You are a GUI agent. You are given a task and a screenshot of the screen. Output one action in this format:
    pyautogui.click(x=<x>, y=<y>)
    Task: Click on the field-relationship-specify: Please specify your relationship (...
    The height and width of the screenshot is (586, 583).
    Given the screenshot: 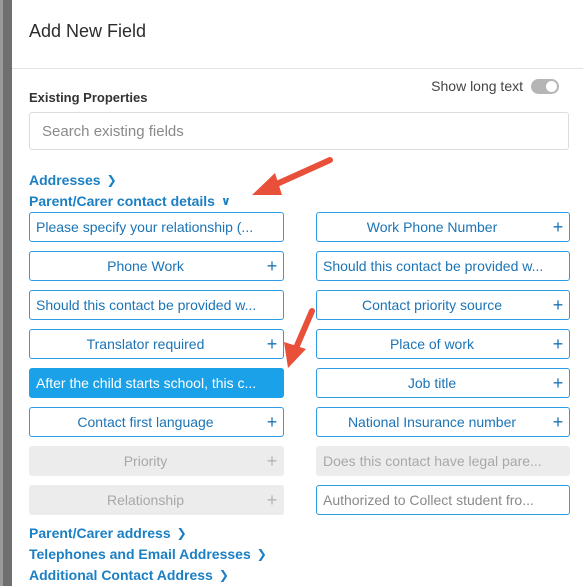 What is the action you would take?
    pyautogui.click(x=156, y=227)
    